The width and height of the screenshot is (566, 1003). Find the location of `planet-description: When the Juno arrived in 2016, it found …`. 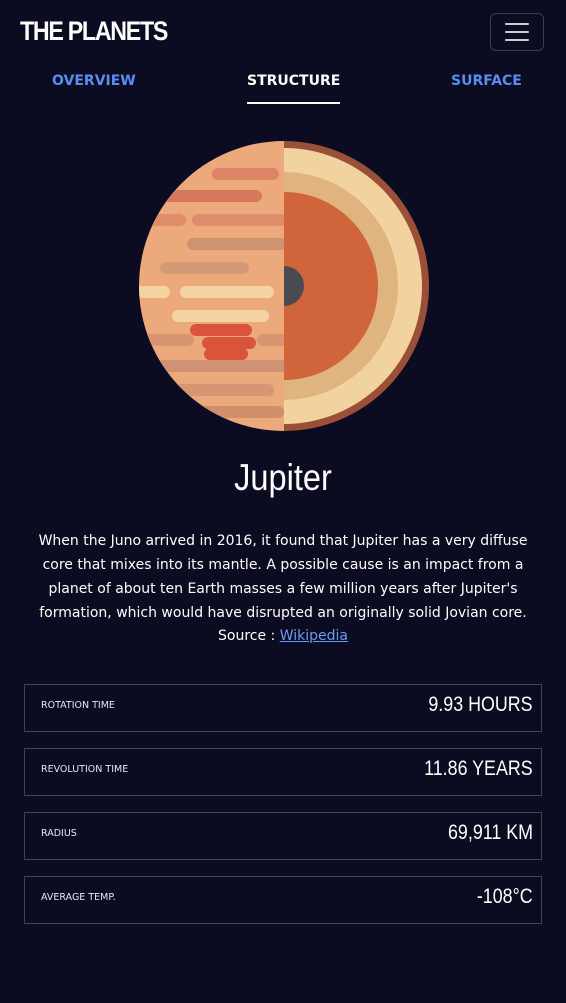

planet-description: When the Juno arrived in 2016, it found … is located at coordinates (283, 577).